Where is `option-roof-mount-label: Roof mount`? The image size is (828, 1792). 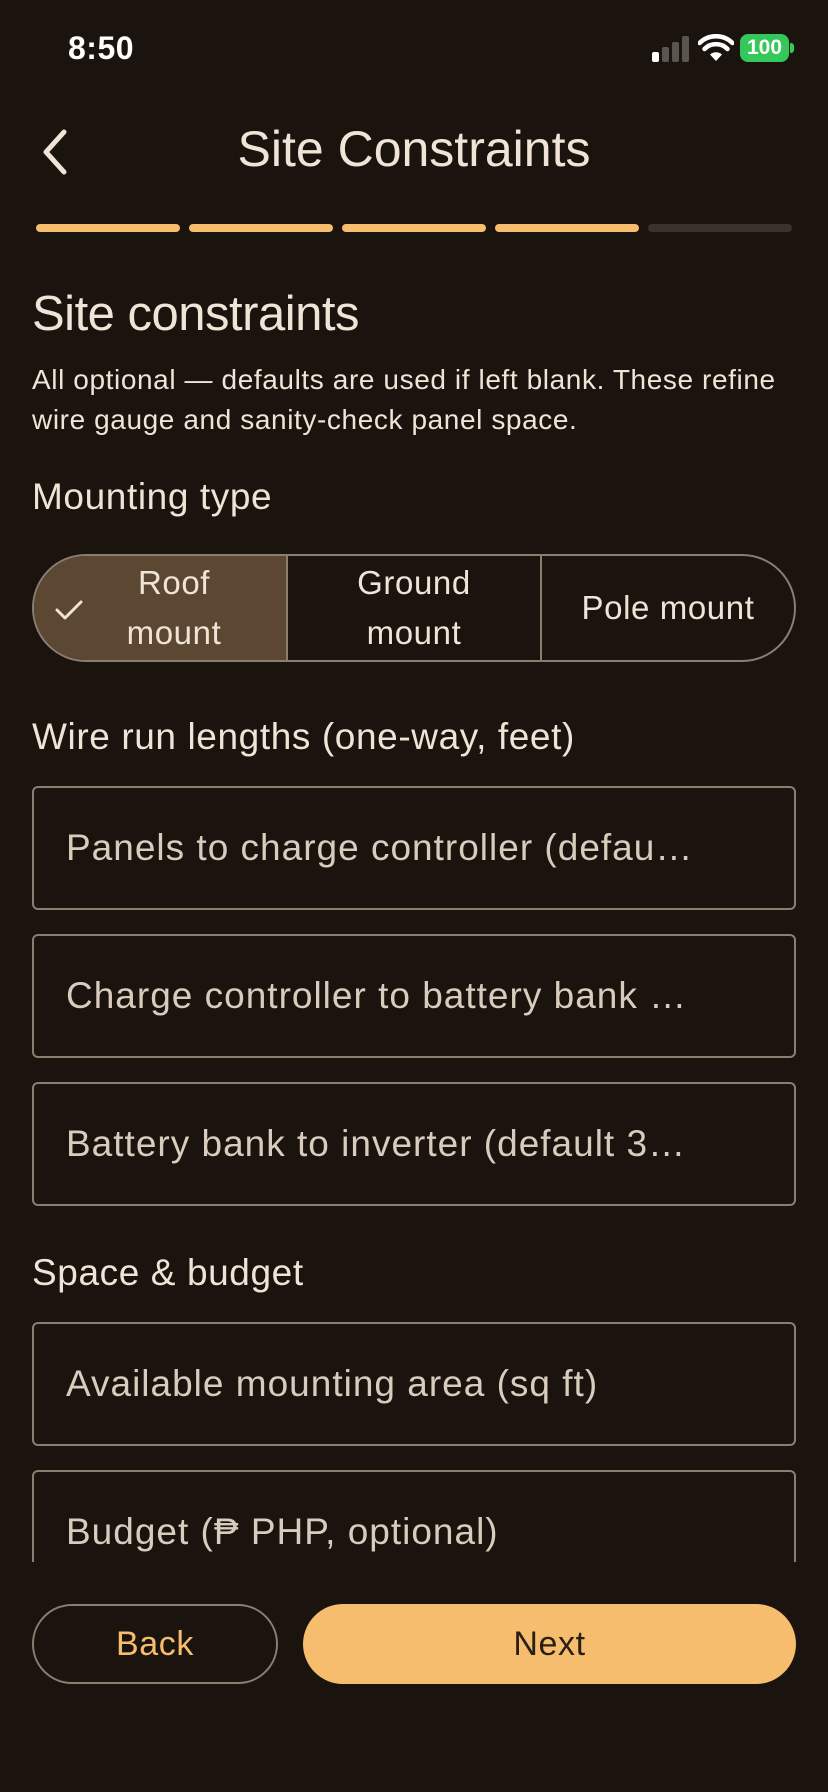
option-roof-mount-label: Roof mount is located at coordinates (174, 607).